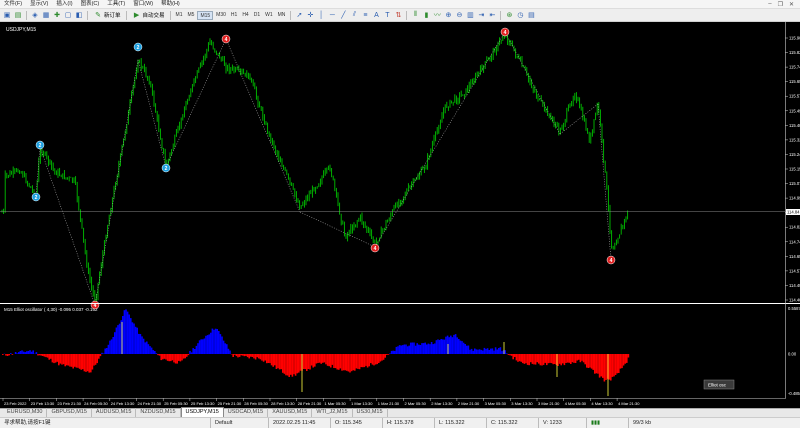  I want to click on close-icon: ✕, so click(791, 4).